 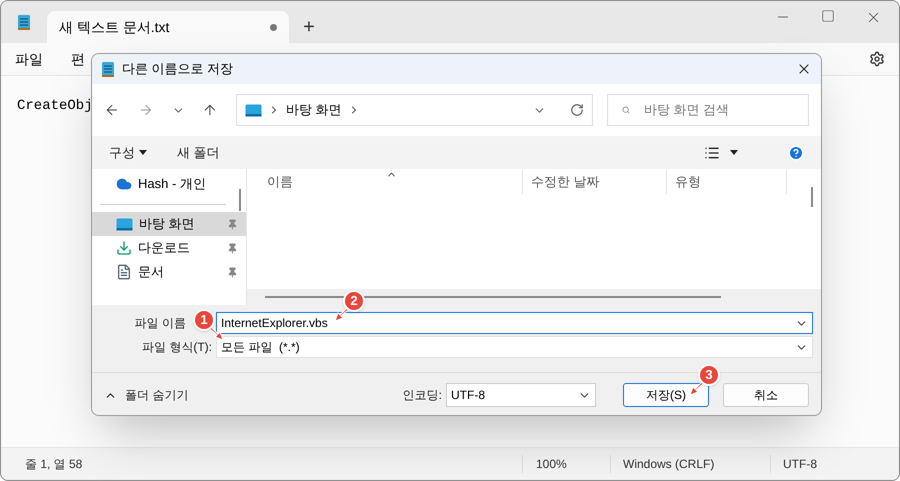 I want to click on editor-text: CreateObj, so click(x=55, y=106).